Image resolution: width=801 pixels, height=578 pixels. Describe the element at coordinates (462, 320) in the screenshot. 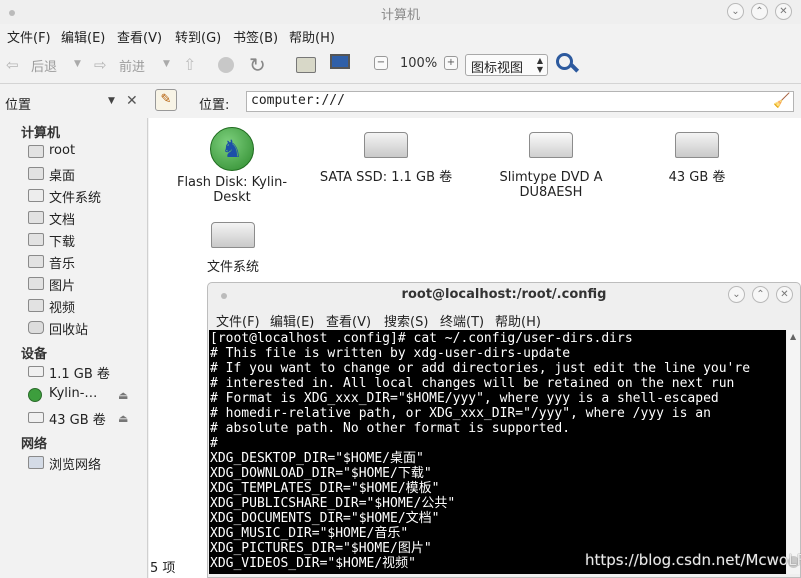

I see `terminal-menu-terminal: 终端(T)` at that location.